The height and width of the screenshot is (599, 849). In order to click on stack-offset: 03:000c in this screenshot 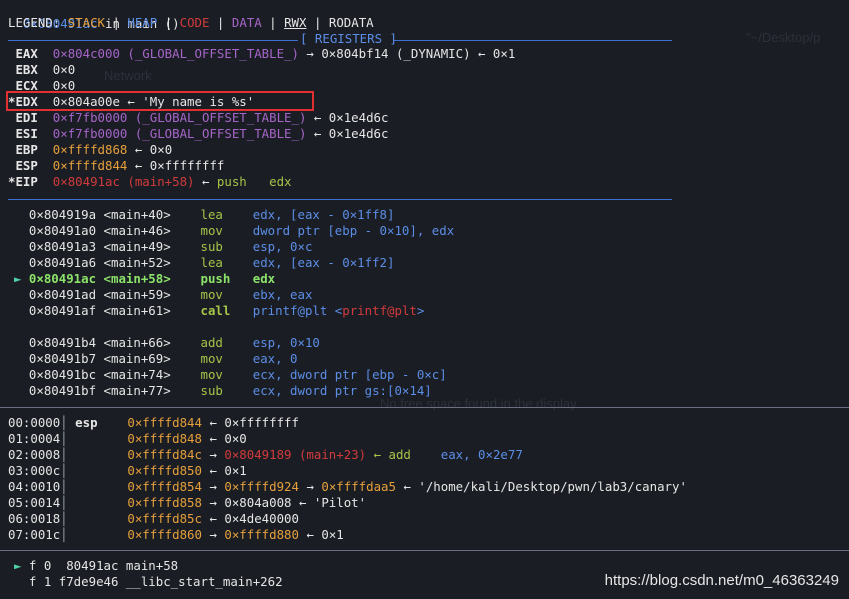, I will do `click(34, 470)`.